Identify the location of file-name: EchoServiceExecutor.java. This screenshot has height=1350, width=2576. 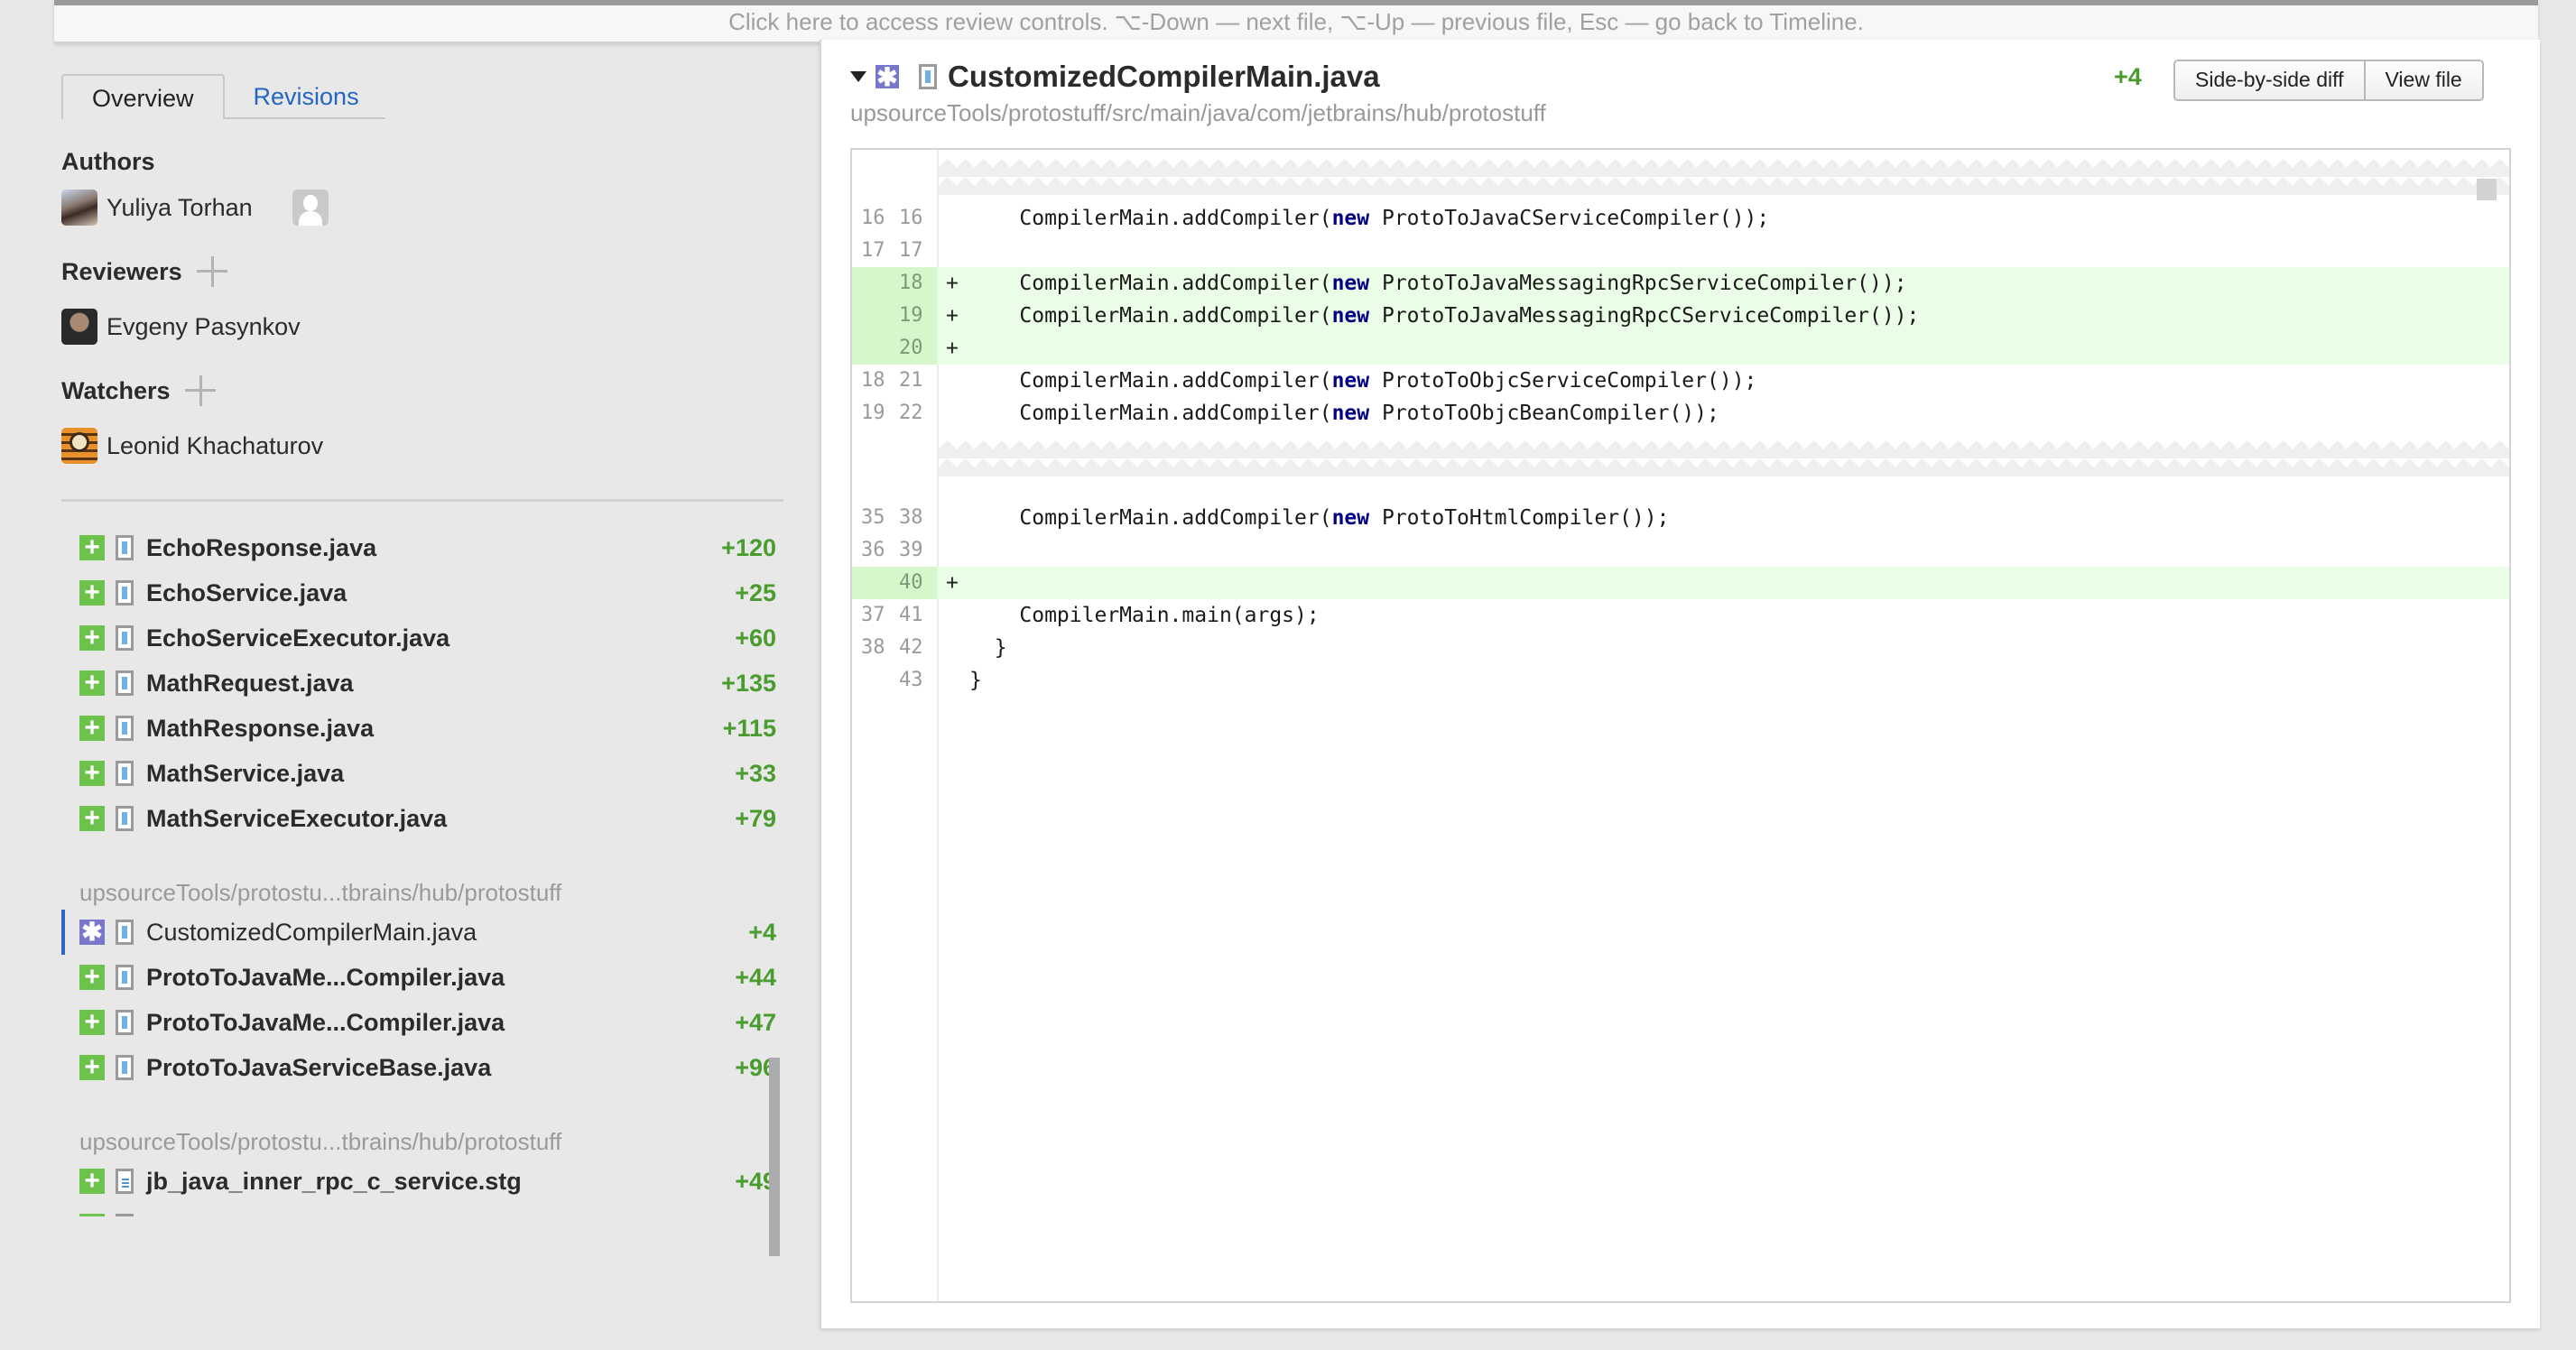
(298, 638).